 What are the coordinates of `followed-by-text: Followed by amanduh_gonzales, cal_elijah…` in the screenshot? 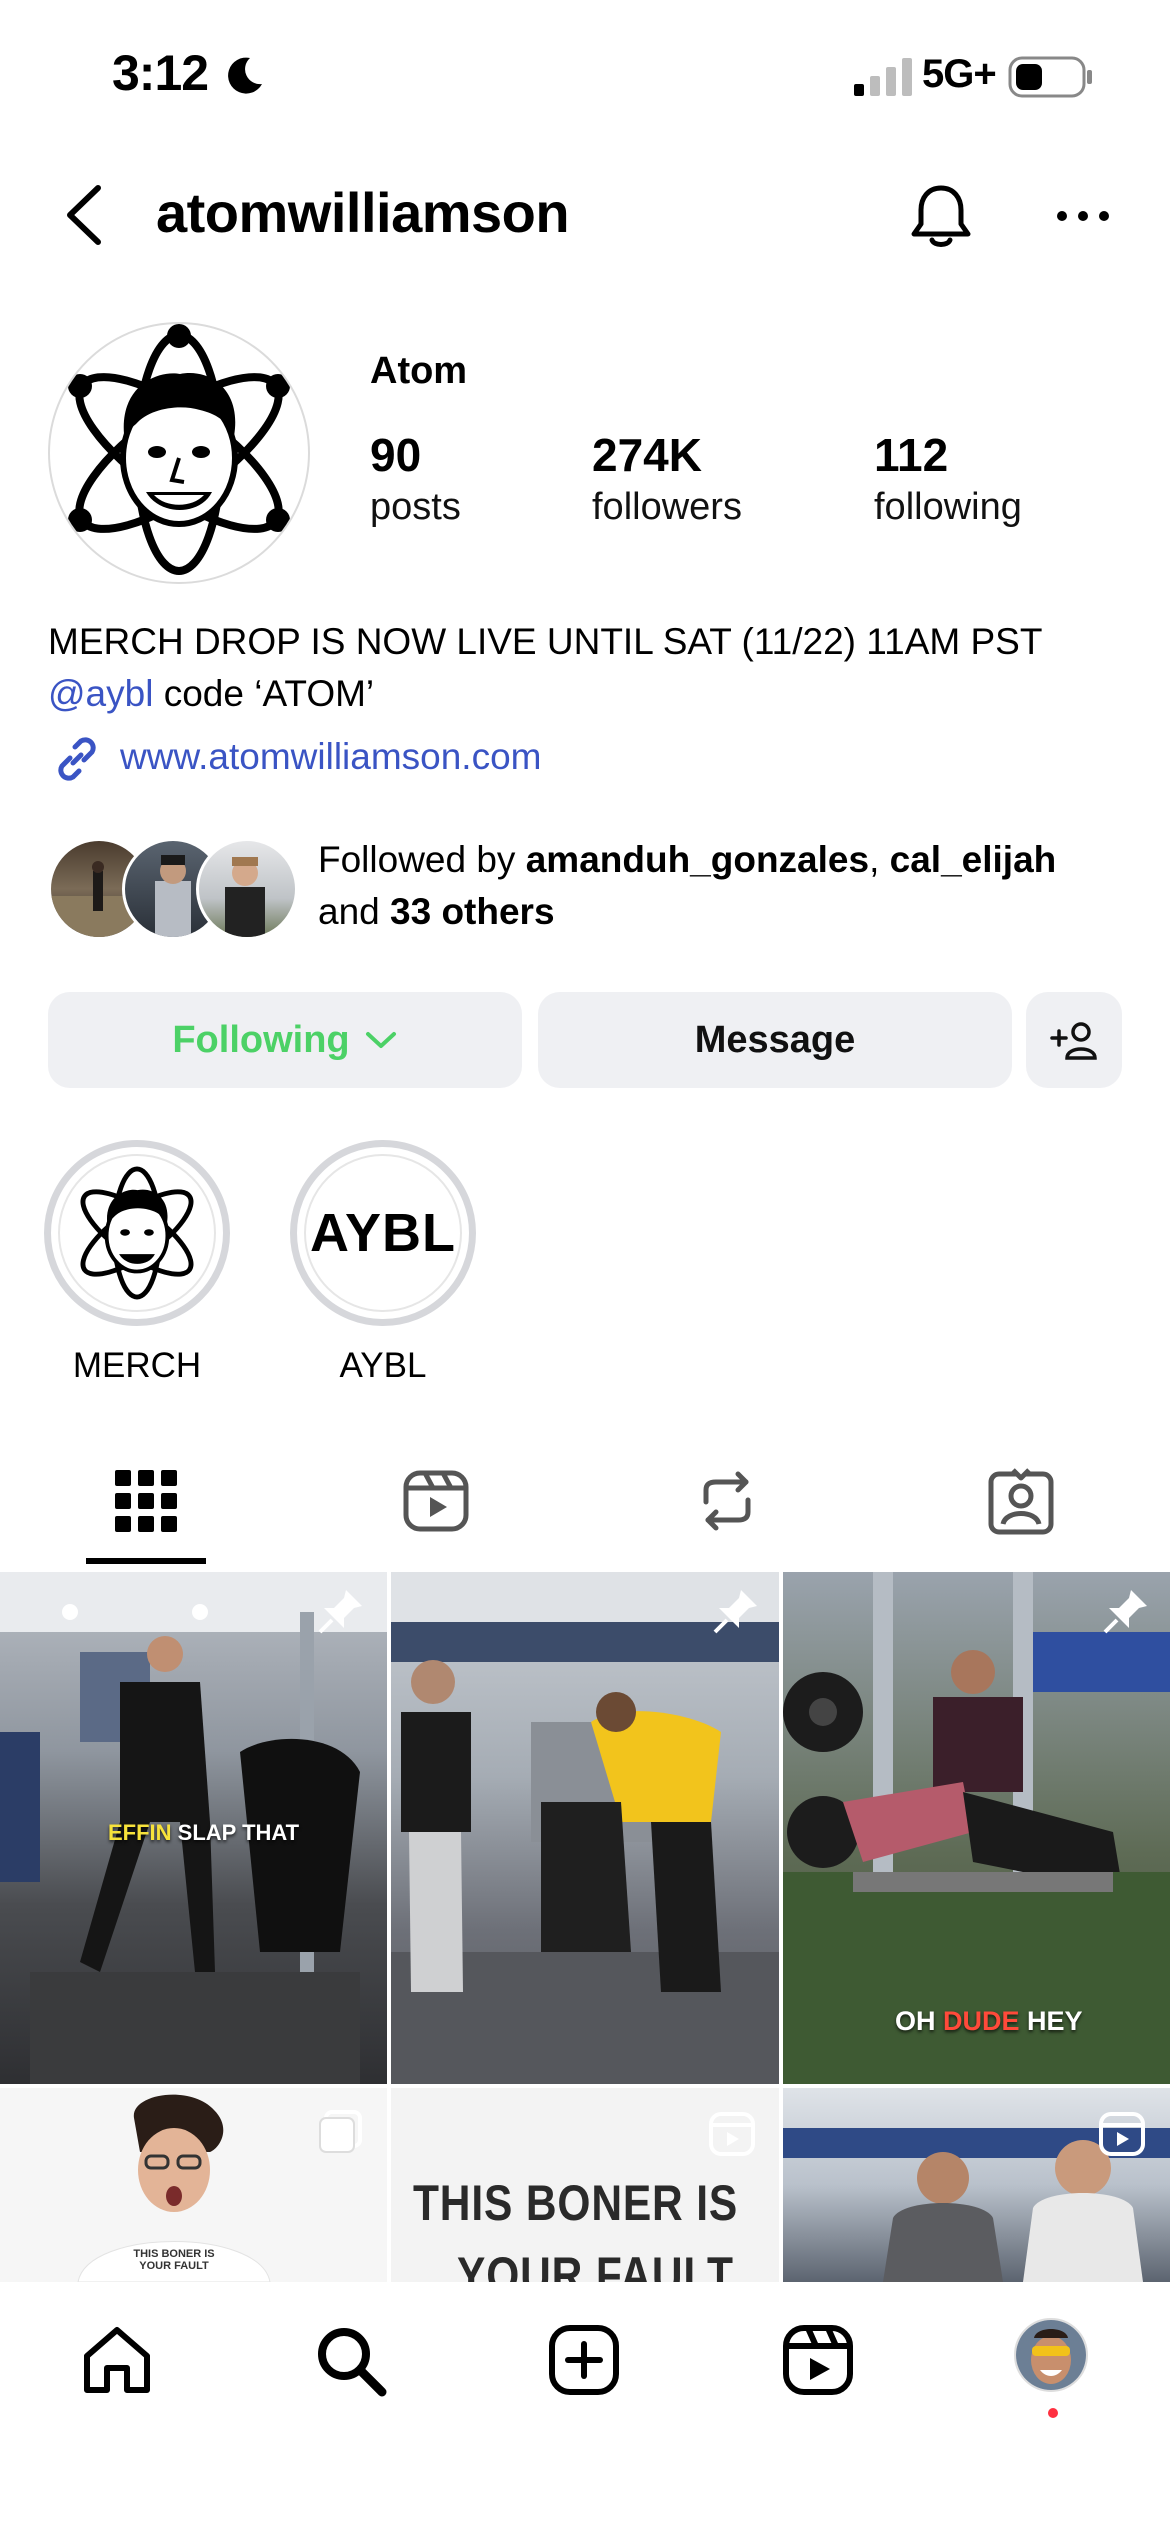 It's located at (733, 886).